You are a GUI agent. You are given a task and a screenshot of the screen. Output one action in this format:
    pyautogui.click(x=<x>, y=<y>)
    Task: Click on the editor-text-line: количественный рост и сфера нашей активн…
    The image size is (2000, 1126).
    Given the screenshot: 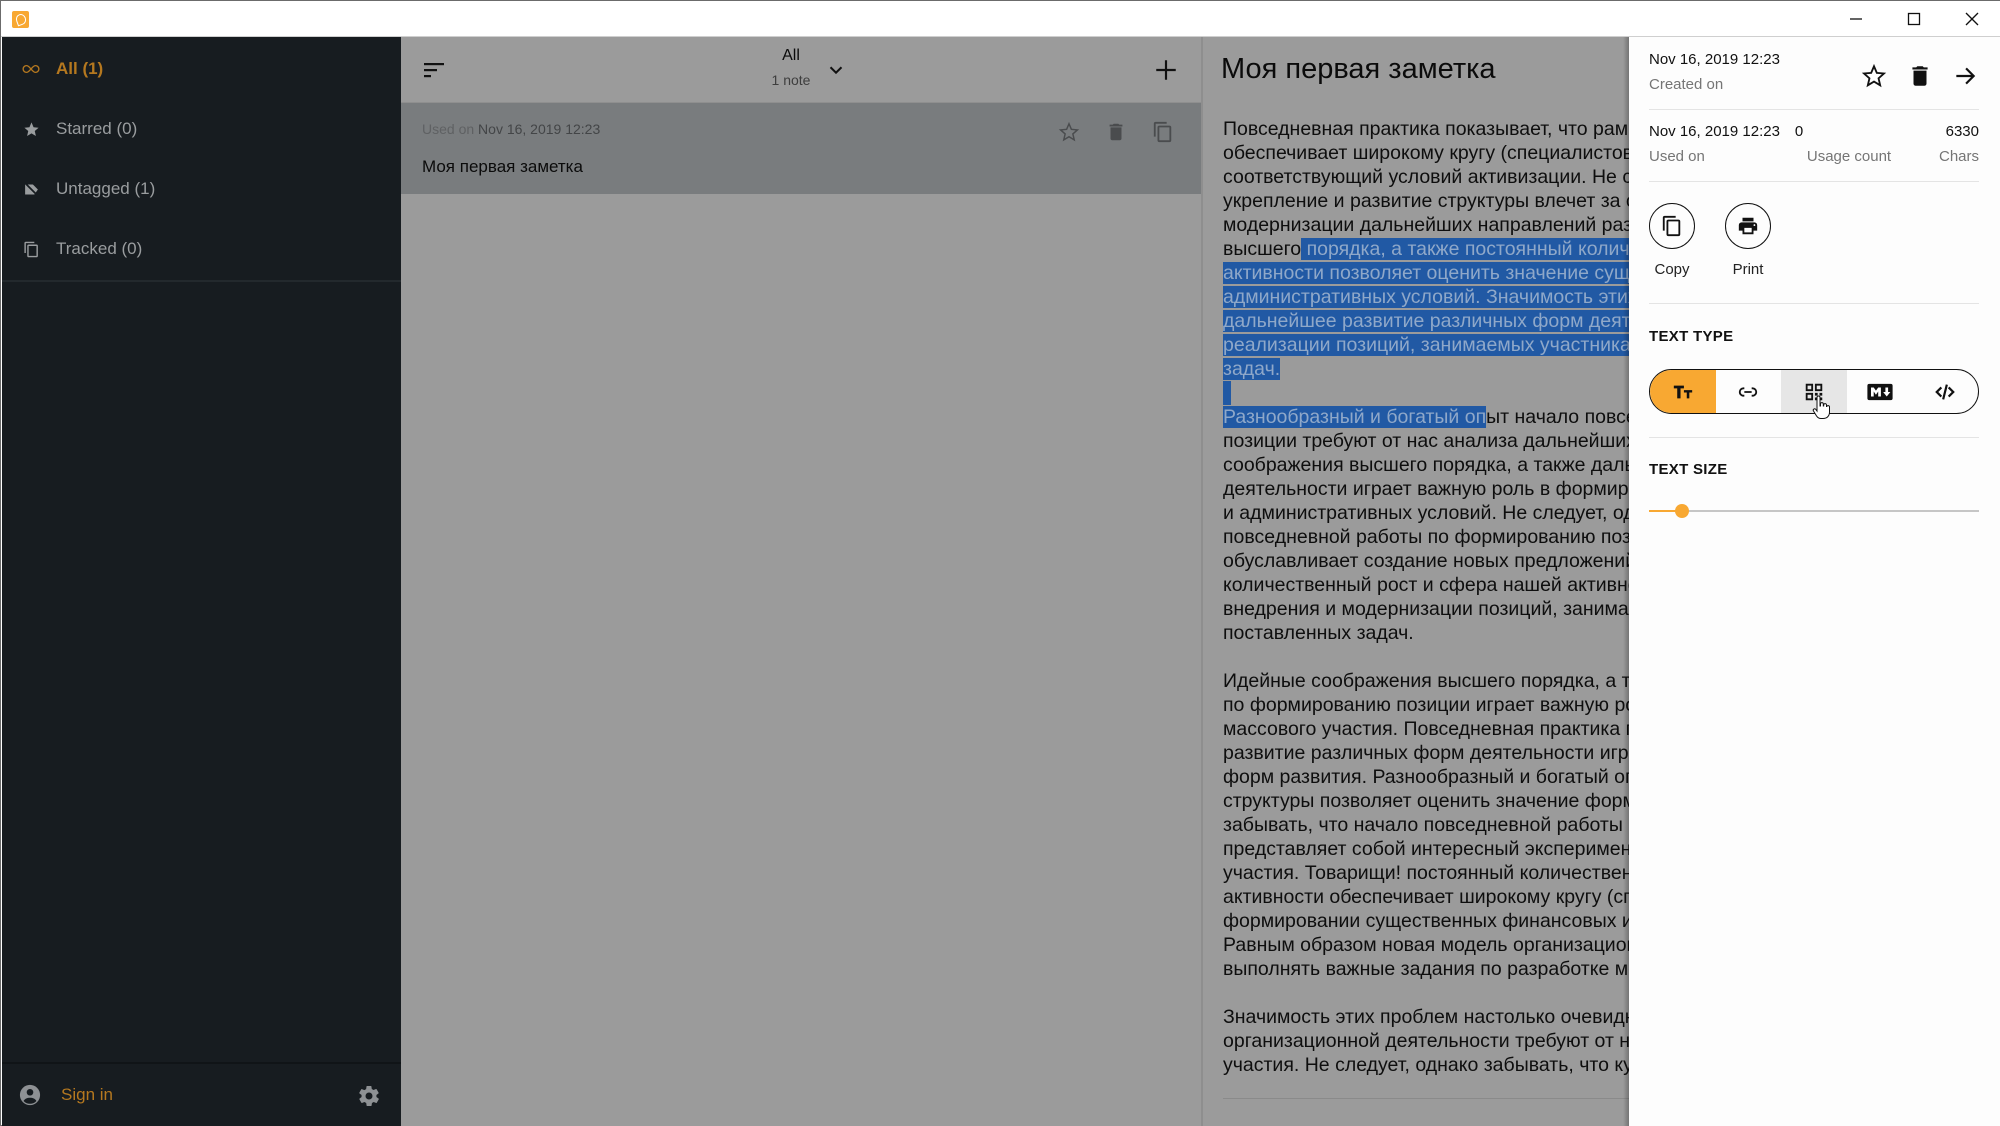 What is the action you would take?
    pyautogui.click(x=1426, y=585)
    